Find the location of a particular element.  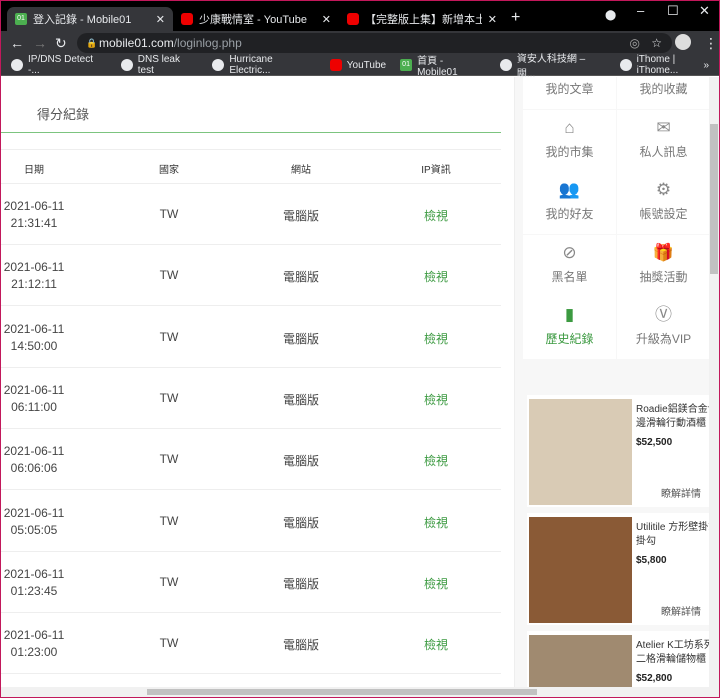

sidebar-menu-item: ⊘ 黑名單 is located at coordinates (569, 265).